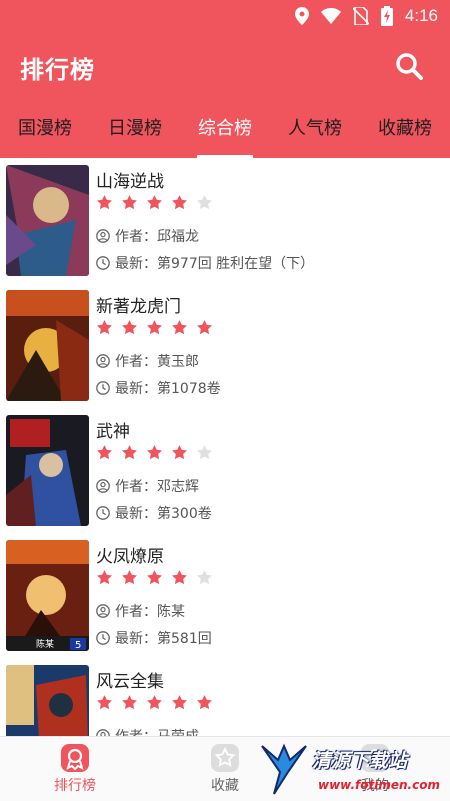 The height and width of the screenshot is (801, 450). Describe the element at coordinates (130, 182) in the screenshot. I see `comic-title: 山海逆战` at that location.